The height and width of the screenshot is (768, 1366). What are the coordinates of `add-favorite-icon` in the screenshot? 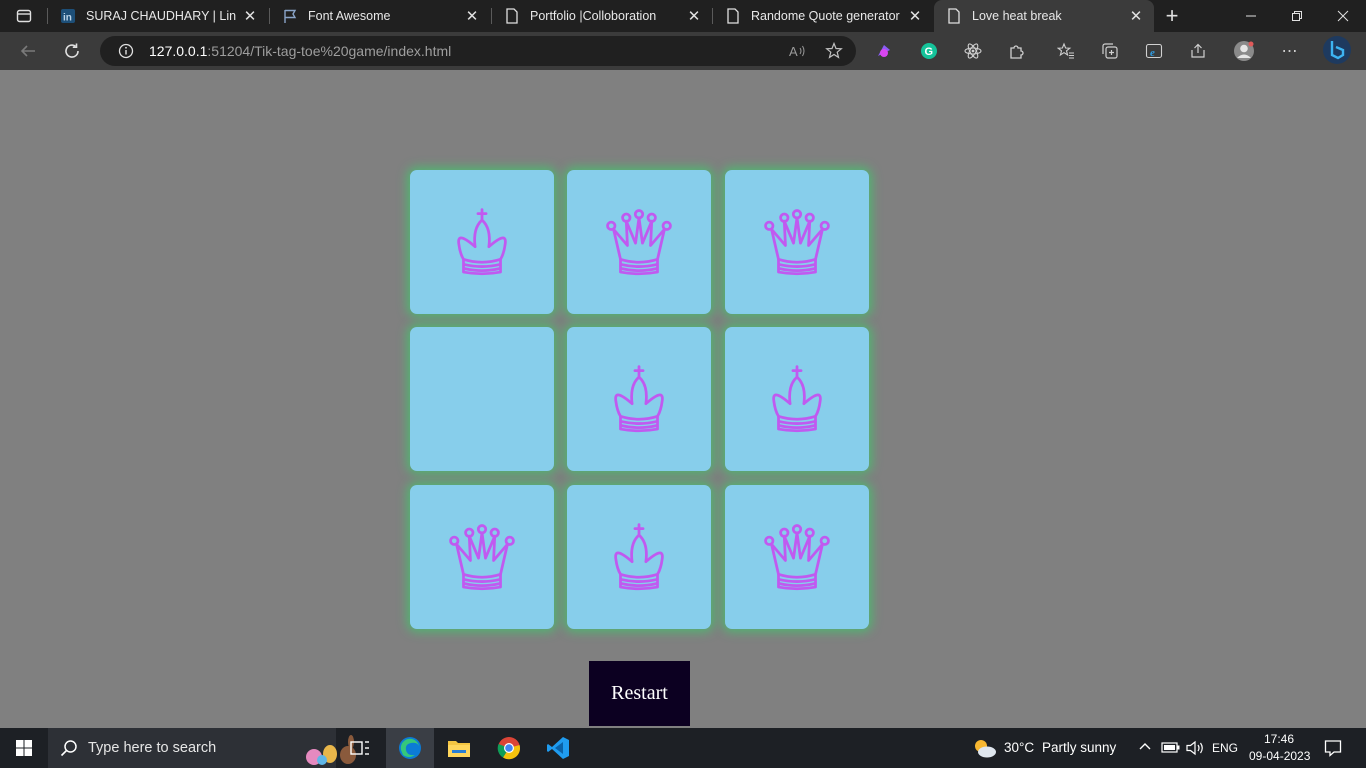 It's located at (834, 51).